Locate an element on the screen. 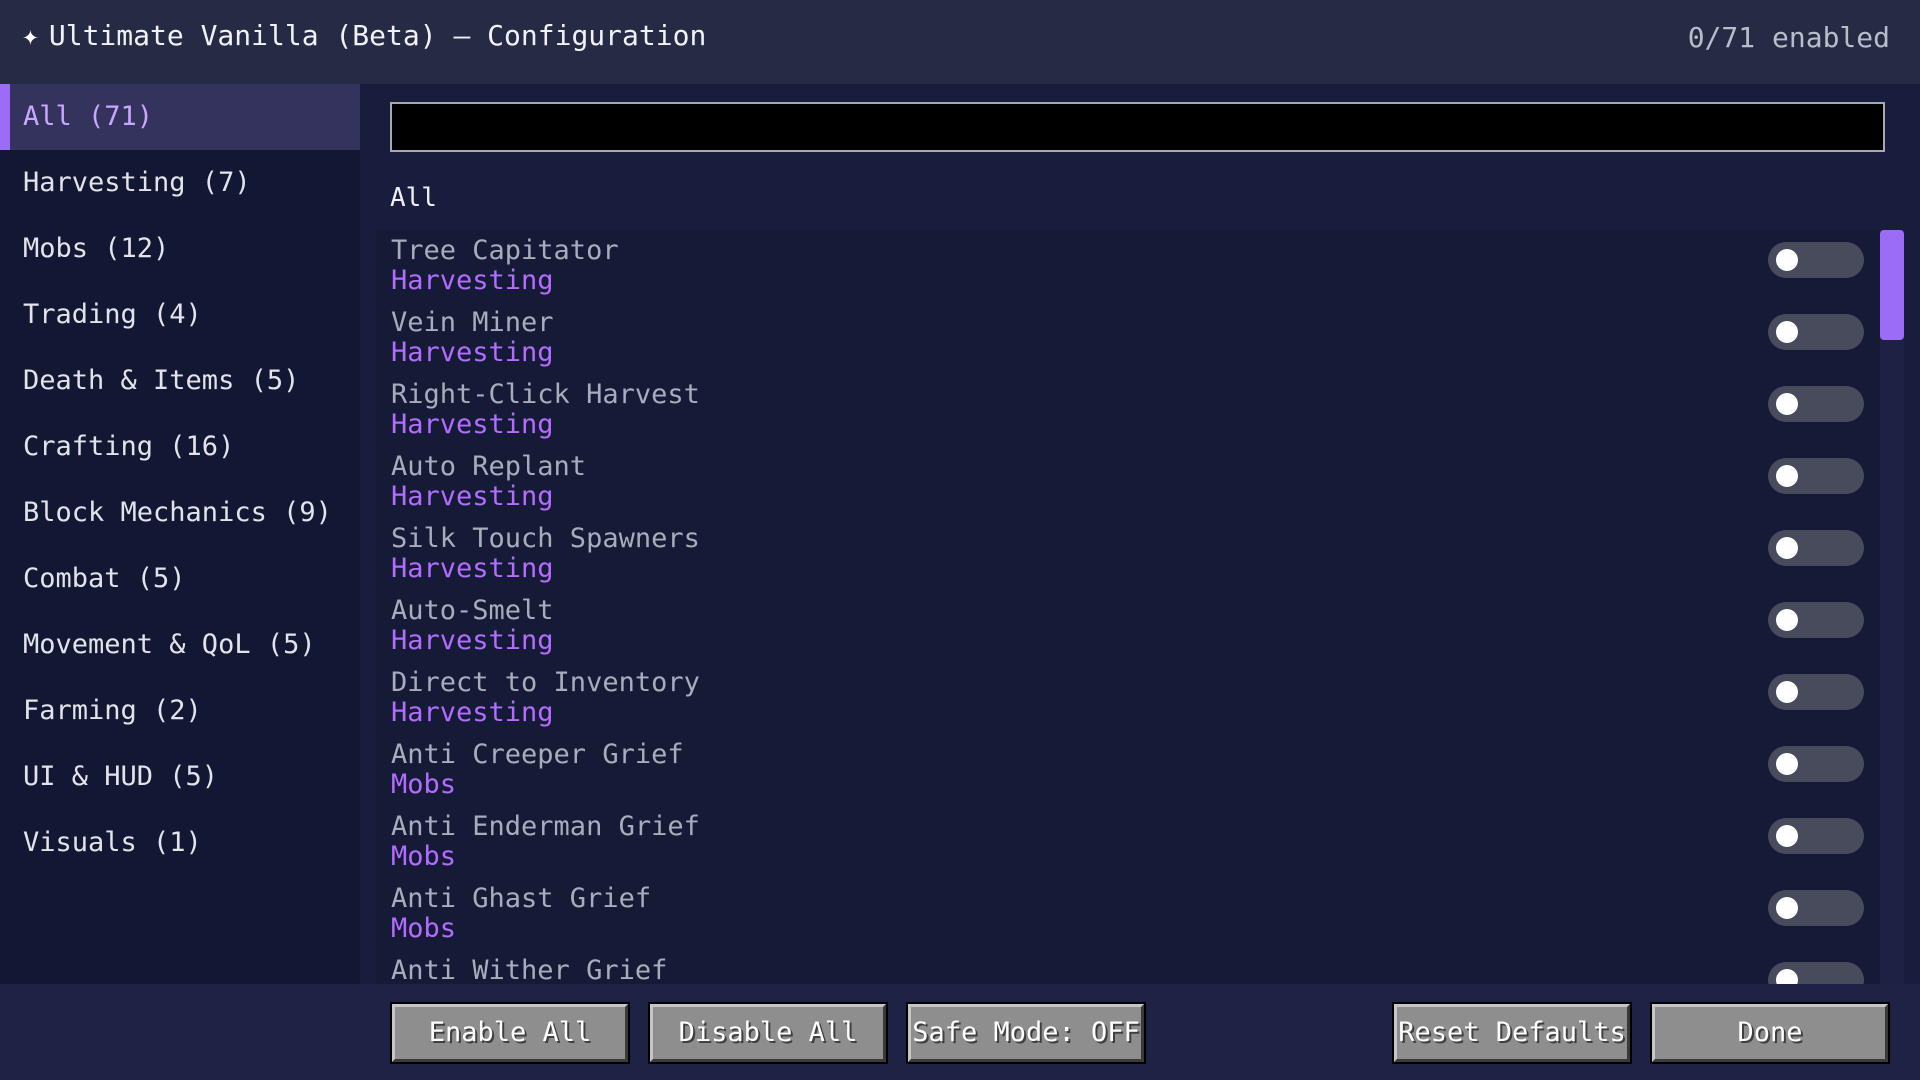 This screenshot has height=1080, width=1920. sidebar-item-combat: Combat (5) is located at coordinates (180, 579).